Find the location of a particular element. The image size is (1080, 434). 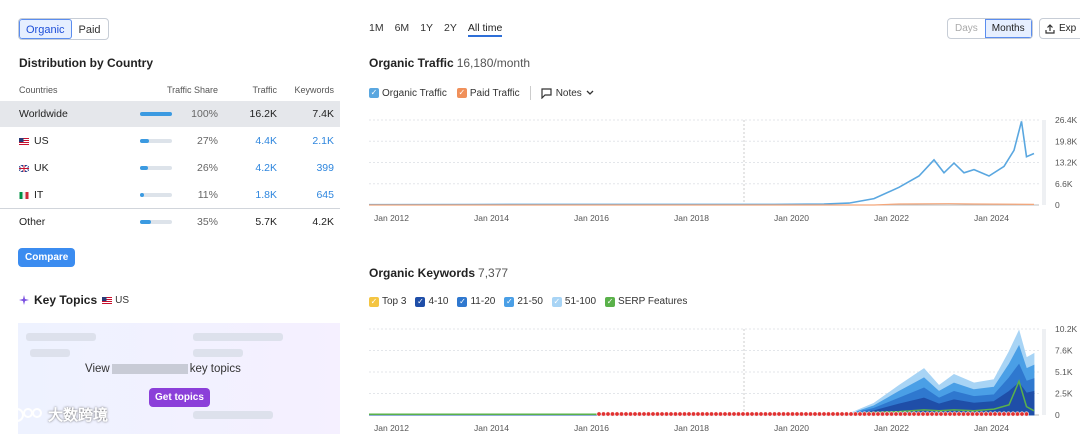

days-button: Days is located at coordinates (966, 28).